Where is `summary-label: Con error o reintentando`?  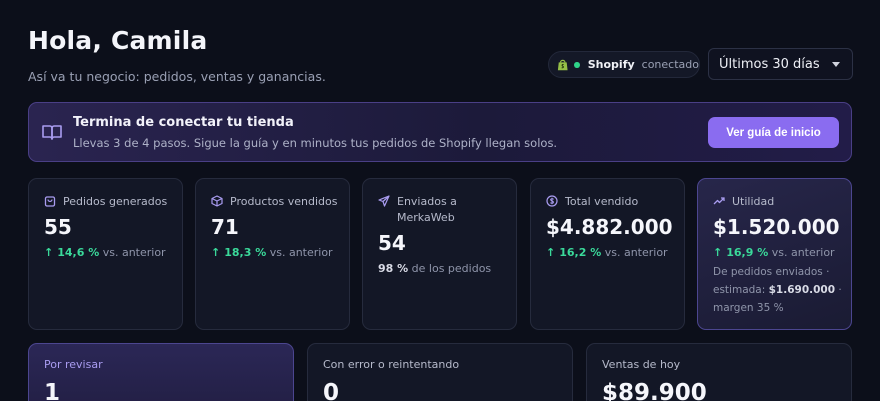 summary-label: Con error o reintentando is located at coordinates (391, 364).